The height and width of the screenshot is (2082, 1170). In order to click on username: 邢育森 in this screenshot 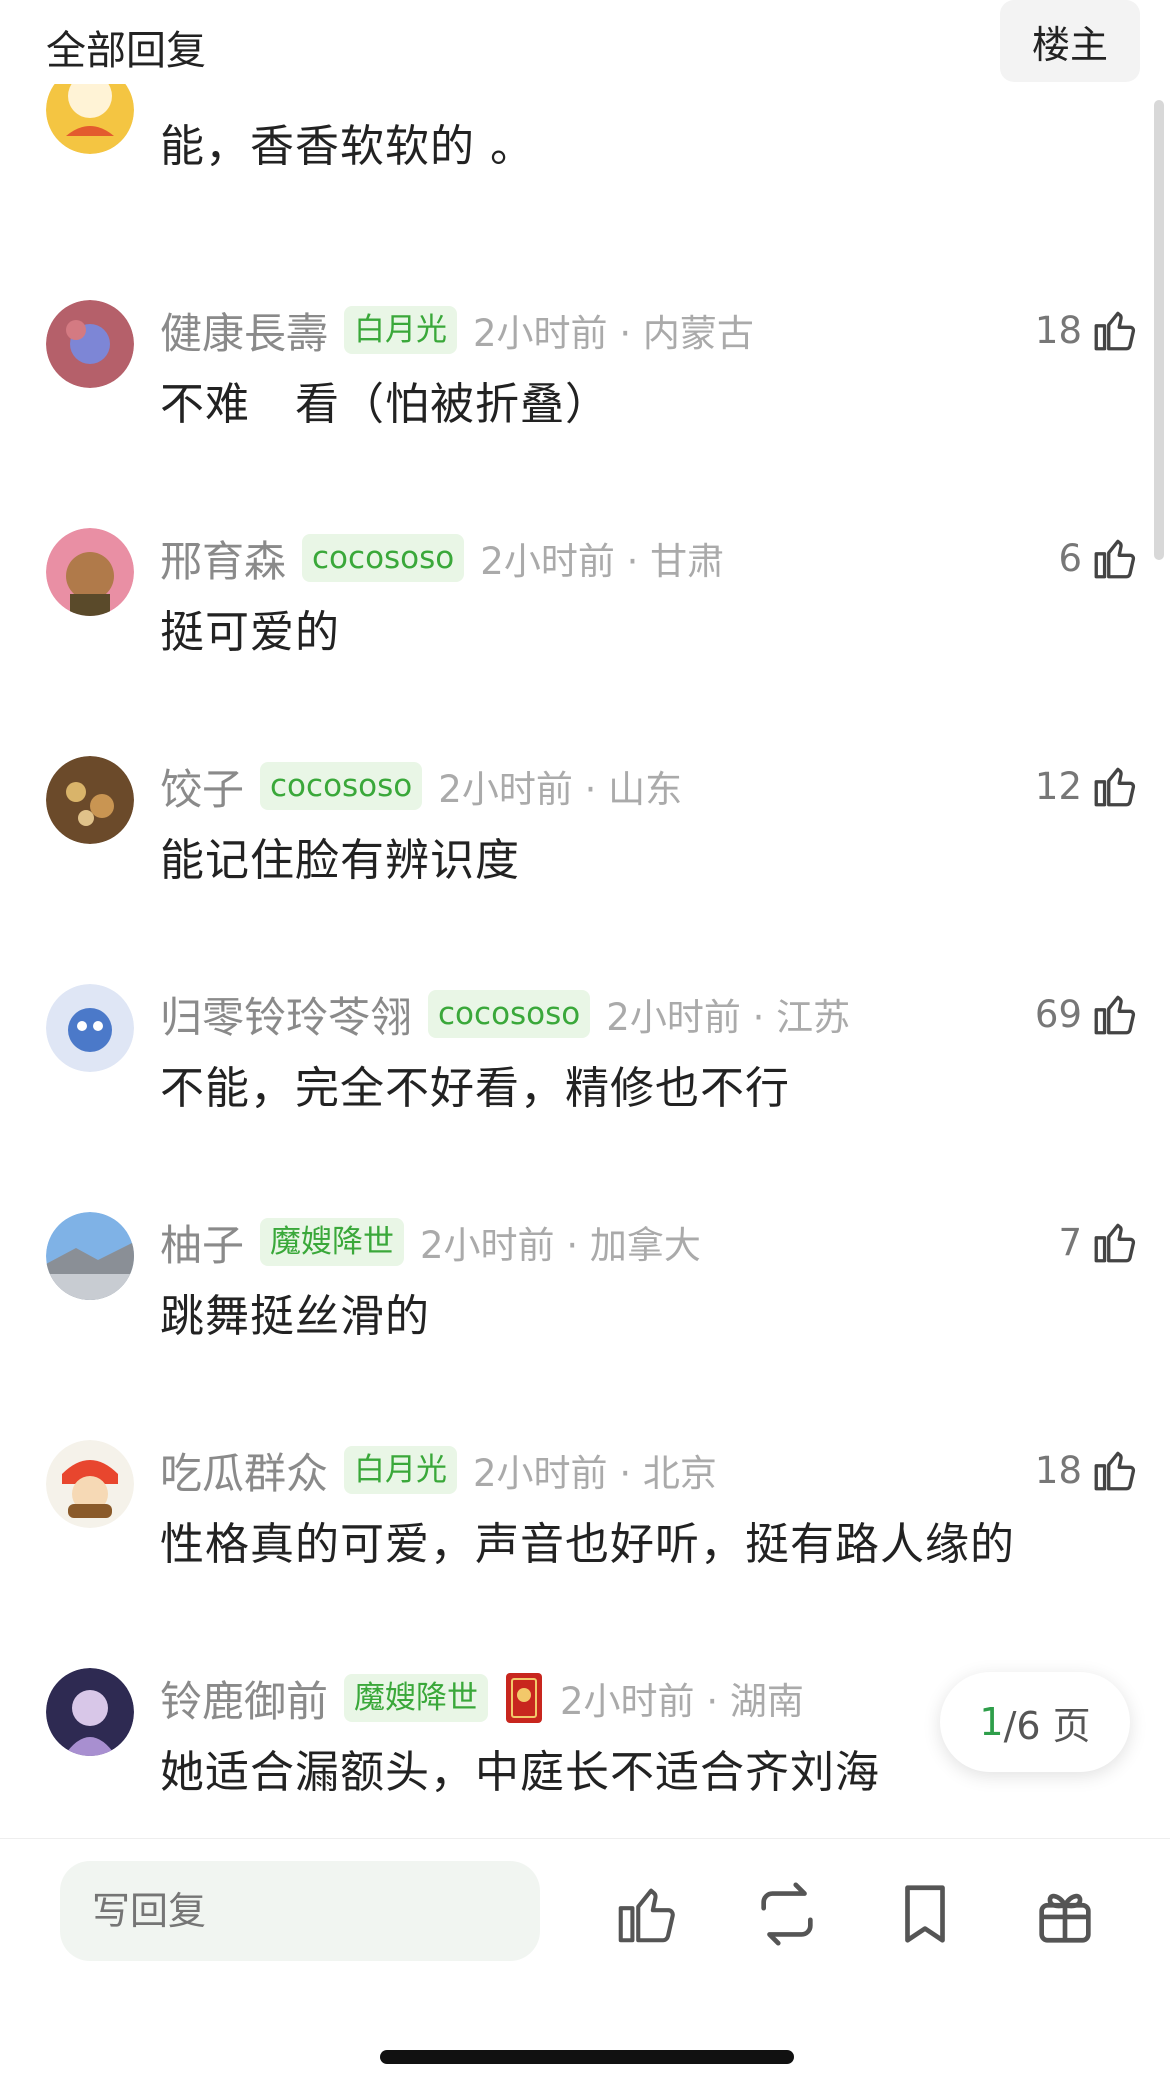, I will do `click(223, 558)`.